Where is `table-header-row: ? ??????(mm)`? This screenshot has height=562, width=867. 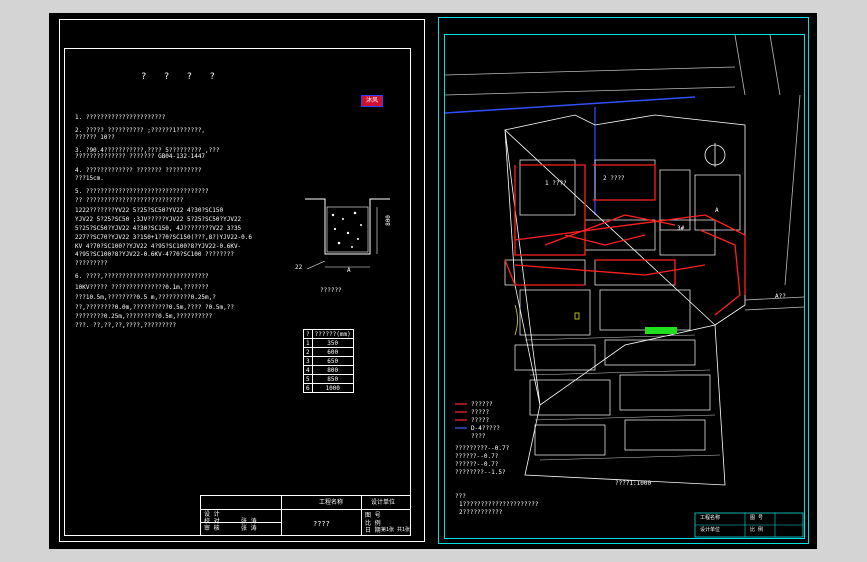 table-header-row: ? ??????(mm) is located at coordinates (328, 334).